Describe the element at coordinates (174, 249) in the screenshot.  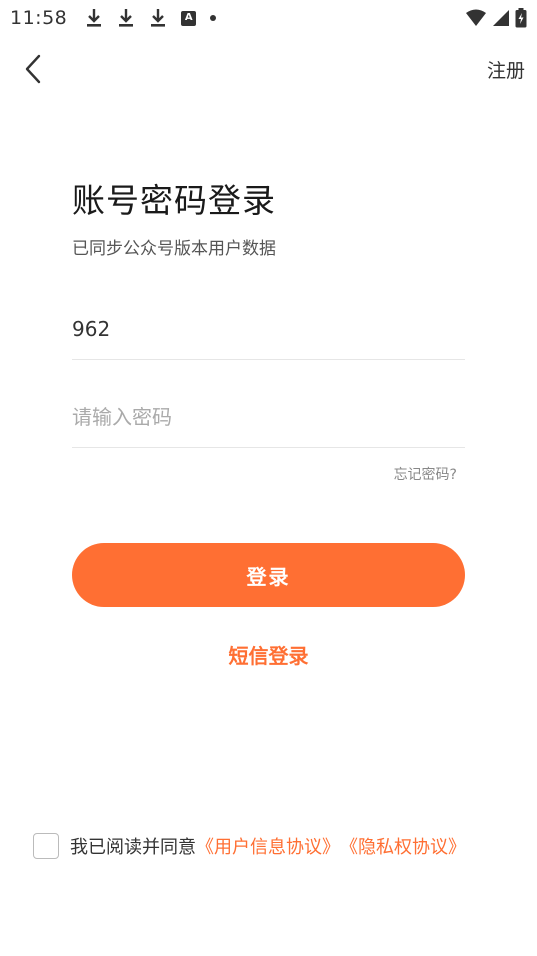
I see `page-subtitle: 已同步公众号版本用户数据` at that location.